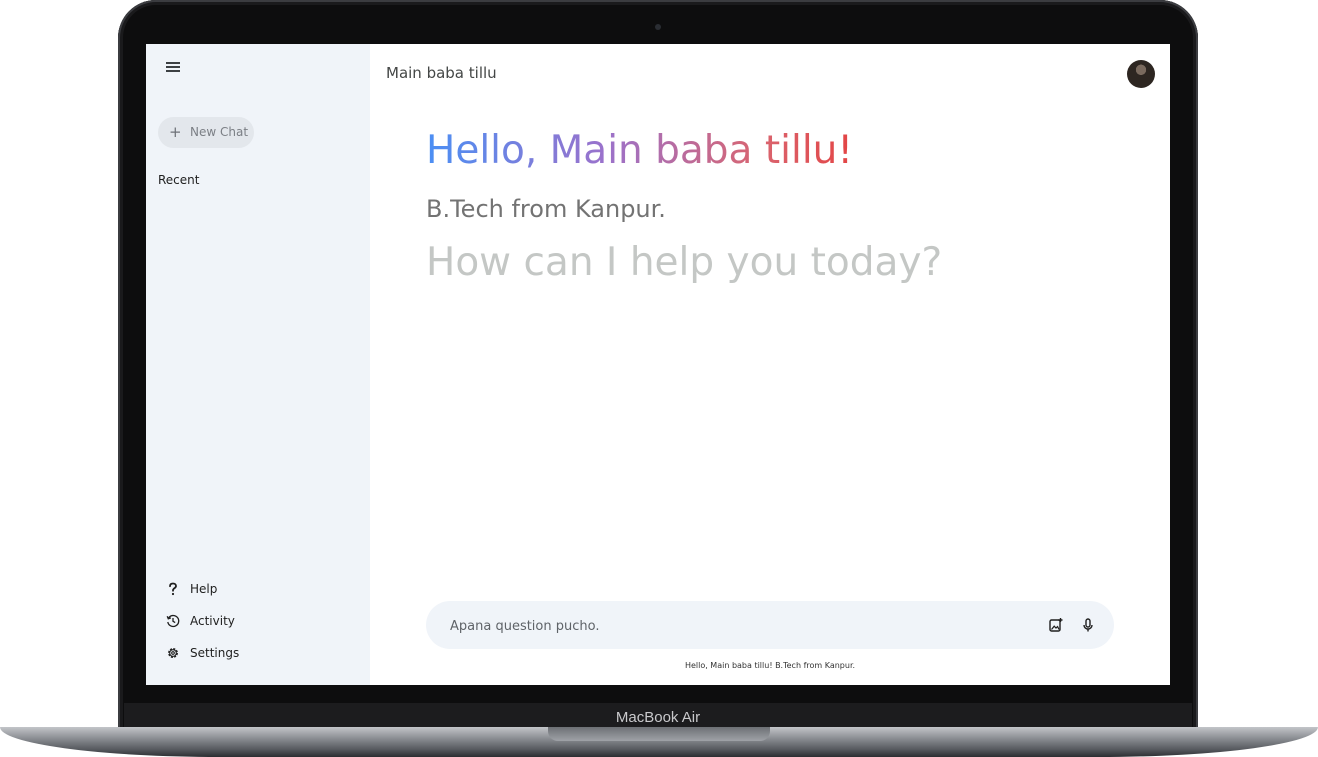 Image resolution: width=1318 pixels, height=757 pixels. What do you see at coordinates (1056, 625) in the screenshot?
I see `add-image-icon` at bounding box center [1056, 625].